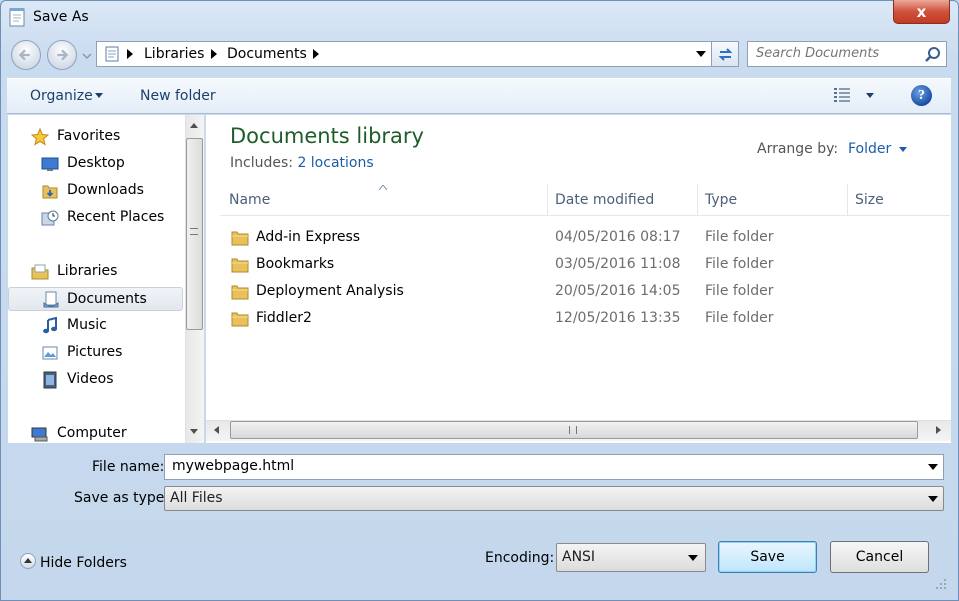 This screenshot has height=601, width=959. What do you see at coordinates (585, 319) in the screenshot?
I see `file-row: Fiddler2 12/05/2016 13:35 File folder` at bounding box center [585, 319].